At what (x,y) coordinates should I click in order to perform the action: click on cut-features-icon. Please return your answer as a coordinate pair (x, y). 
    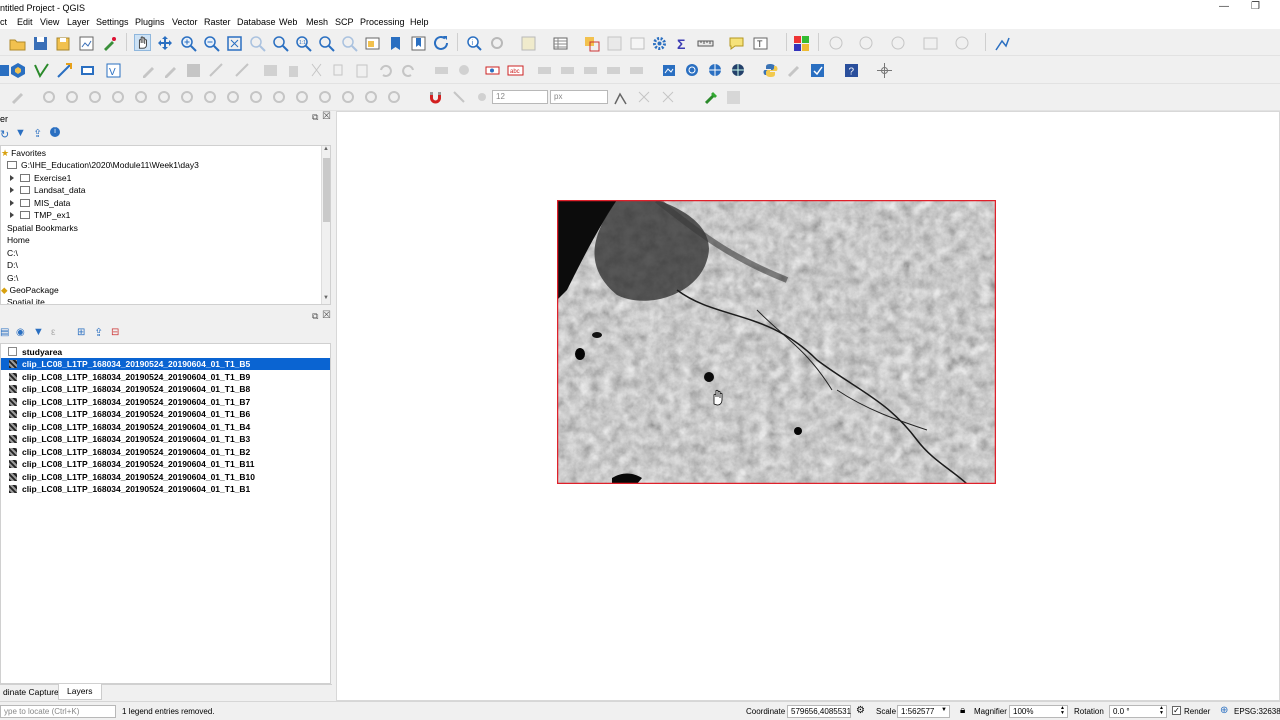
    Looking at the image, I should click on (316, 70).